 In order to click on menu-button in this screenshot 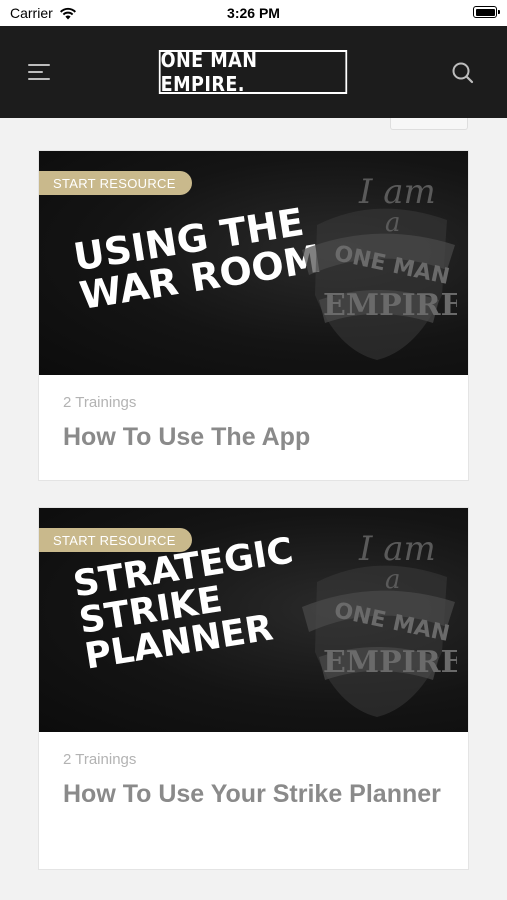, I will do `click(40, 73)`.